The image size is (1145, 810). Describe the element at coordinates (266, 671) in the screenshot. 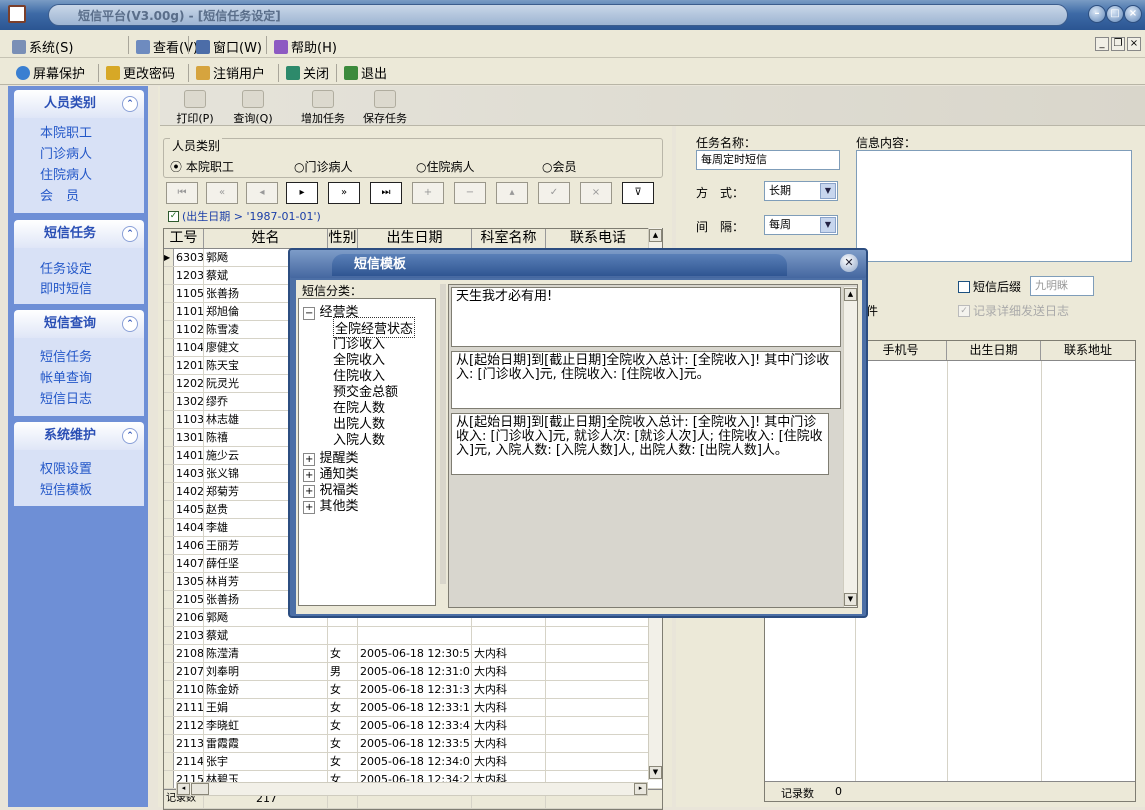

I see `table-cell: 刘奉明` at that location.